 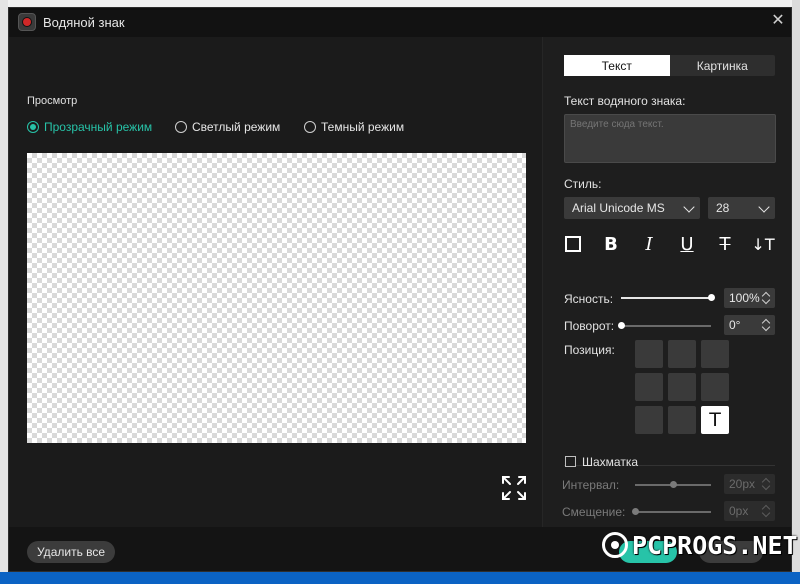 I want to click on size-select: 28, so click(x=741, y=208).